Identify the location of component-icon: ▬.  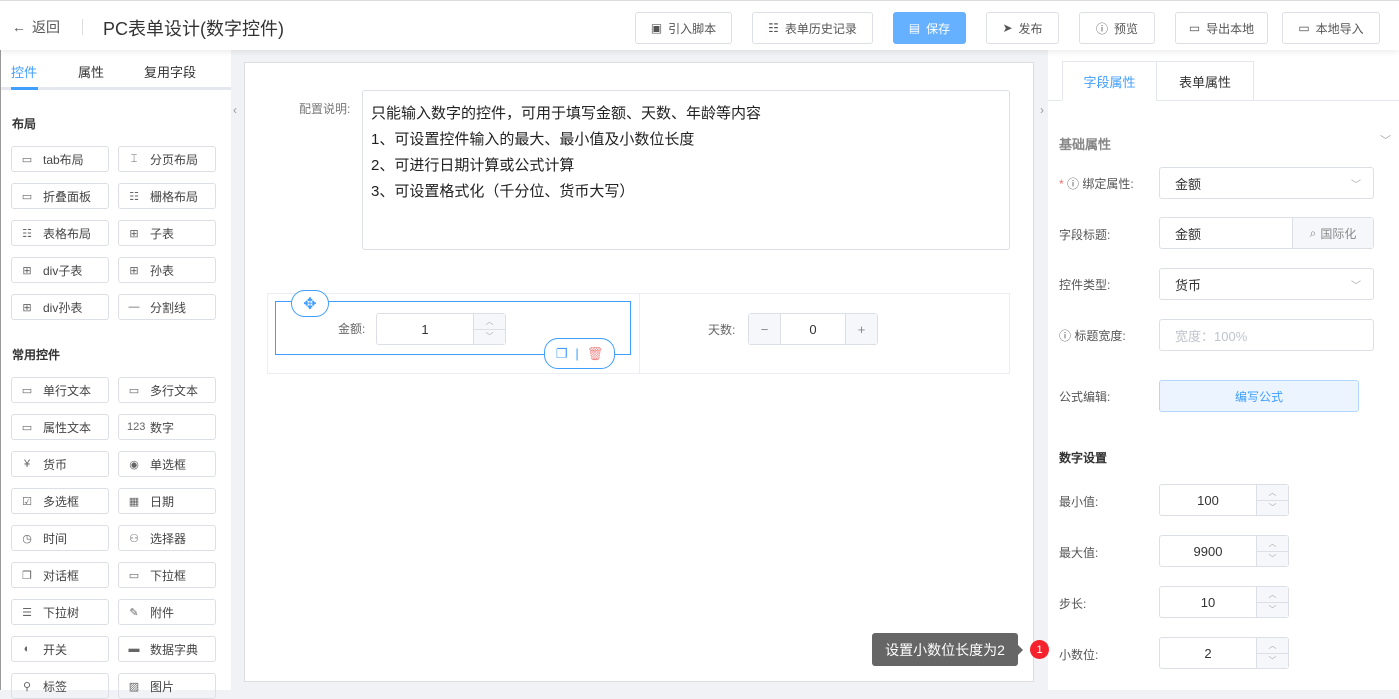
(134, 649).